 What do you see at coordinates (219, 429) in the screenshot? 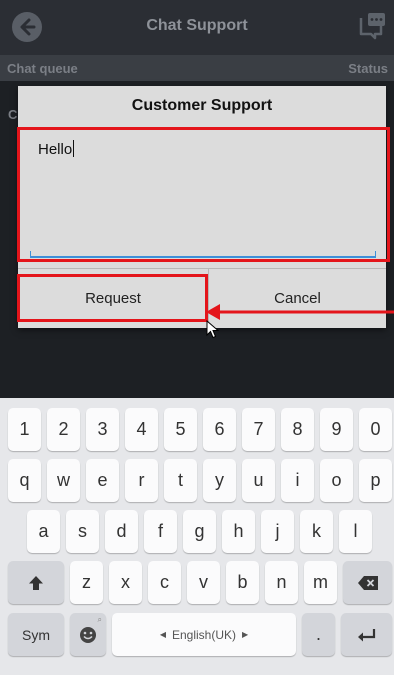
I see `key-6: 6` at bounding box center [219, 429].